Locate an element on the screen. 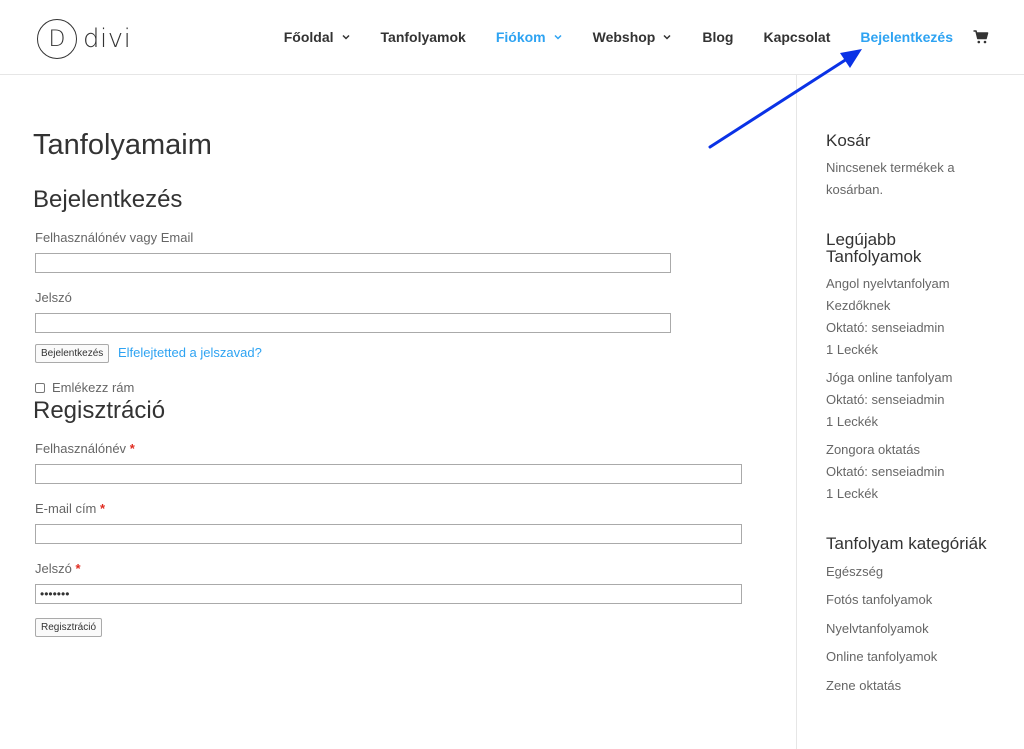  nav-item-bejelentkezes: Bejelentkezés is located at coordinates (906, 37).